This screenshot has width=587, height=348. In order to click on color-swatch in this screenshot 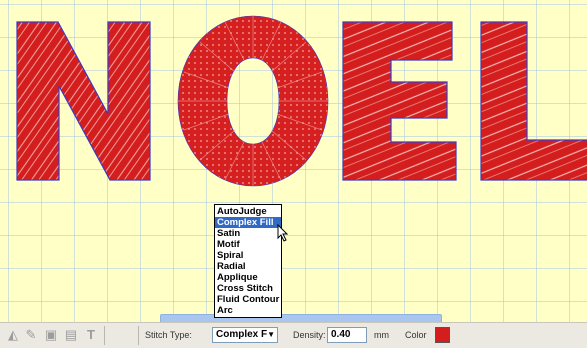, I will do `click(442, 335)`.